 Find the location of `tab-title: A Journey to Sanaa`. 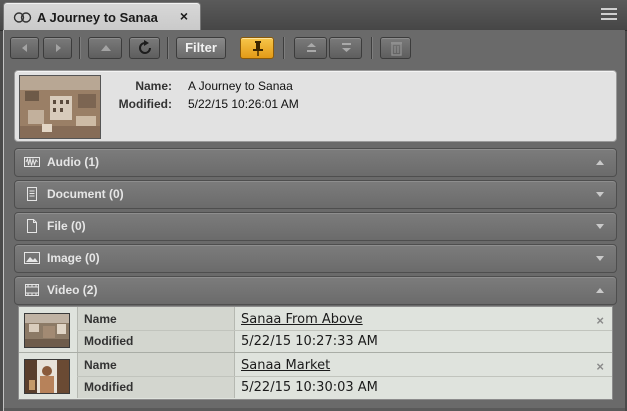

tab-title: A Journey to Sanaa is located at coordinates (97, 17).